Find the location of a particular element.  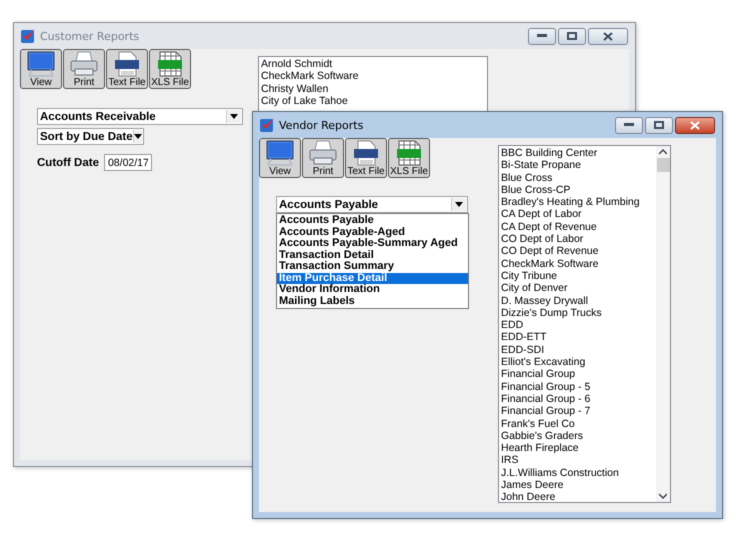

list-item: Financial Group - 6 is located at coordinates (578, 399).